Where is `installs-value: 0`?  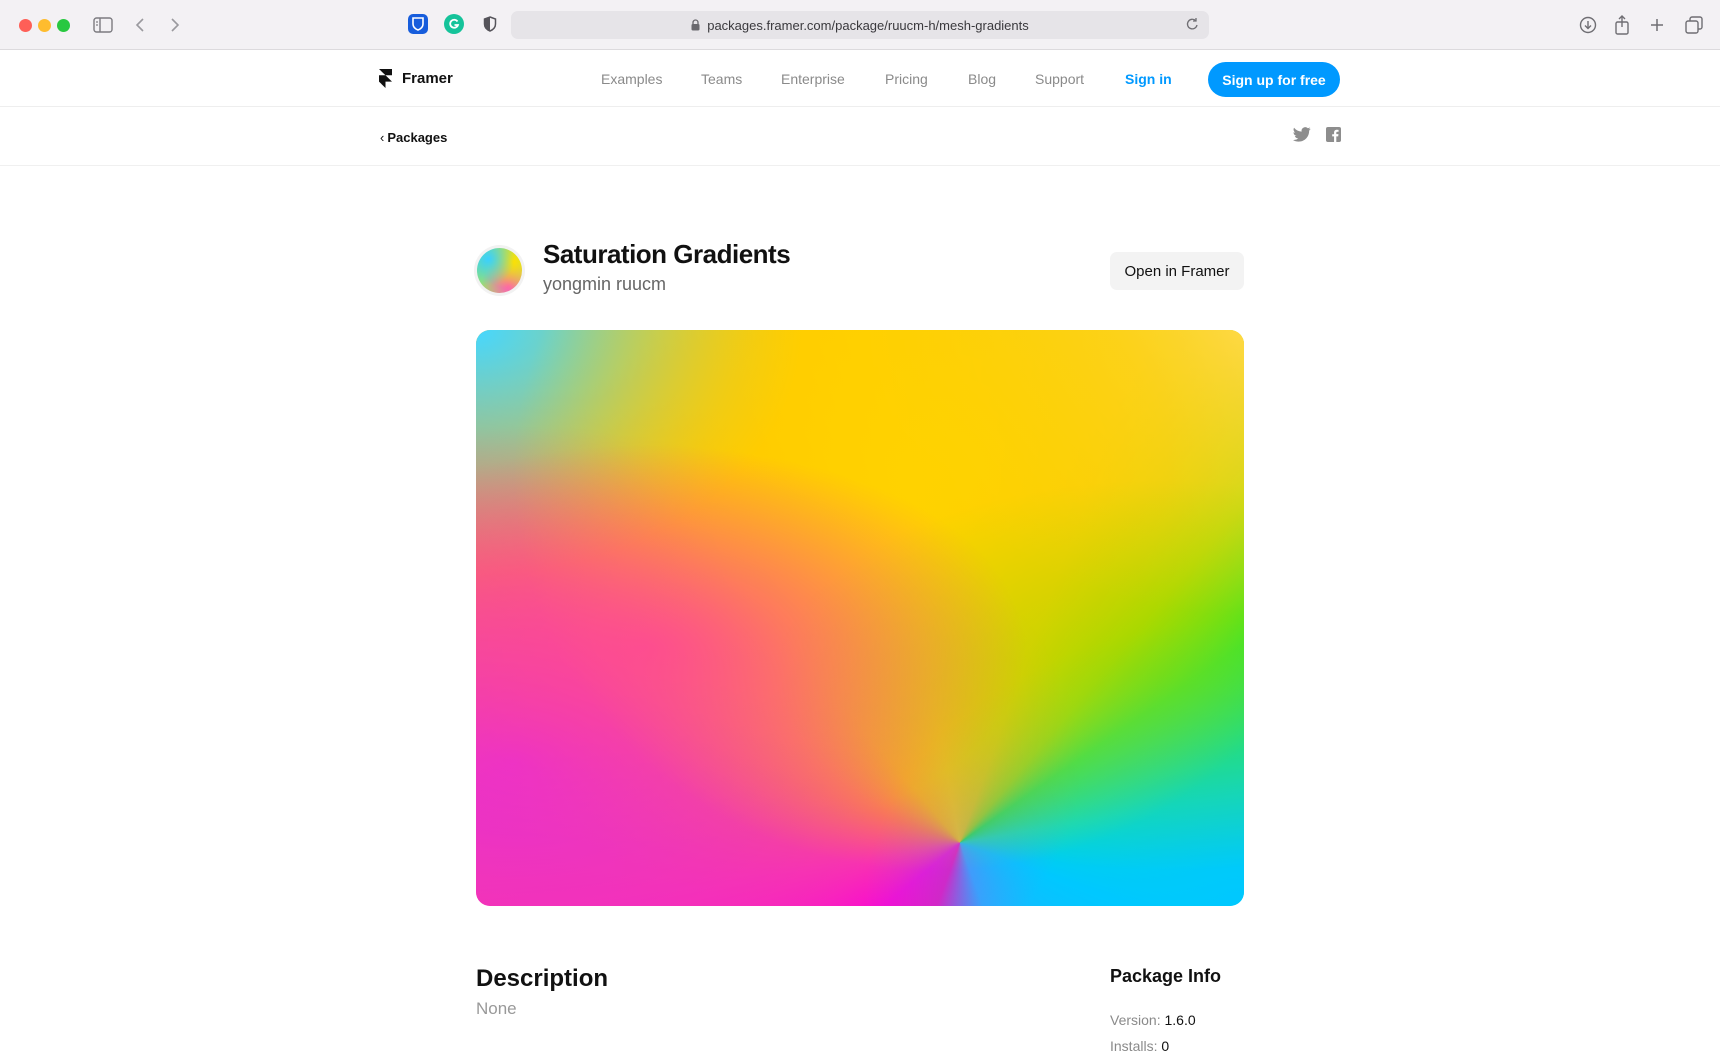
installs-value: 0 is located at coordinates (1165, 1046).